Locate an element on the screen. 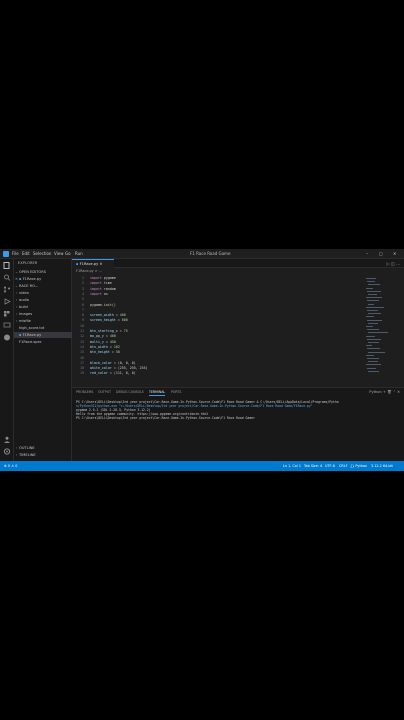  tree-item-f1race-py: ▪ F1Race.py is located at coordinates (43, 335).